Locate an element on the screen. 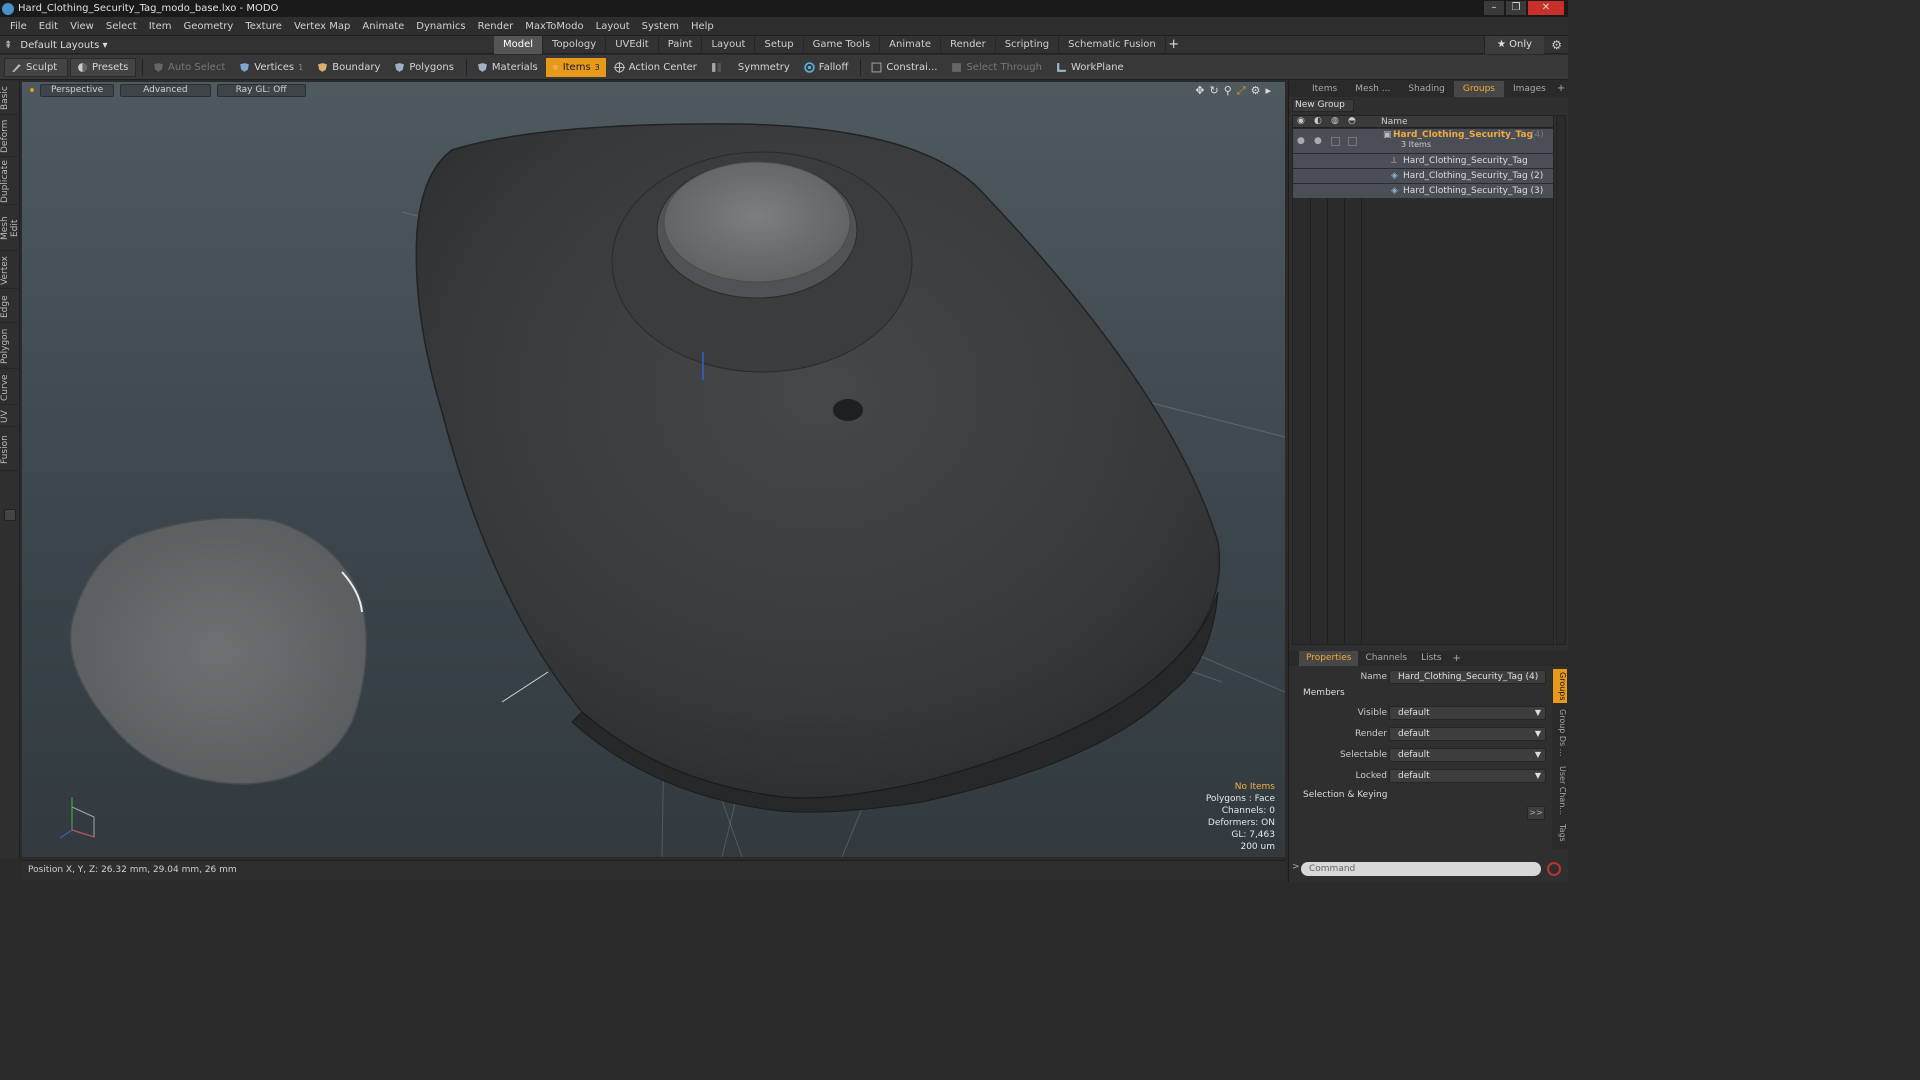 The height and width of the screenshot is (1080, 1920). visible-dropdown: default ▼ is located at coordinates (1467, 713).